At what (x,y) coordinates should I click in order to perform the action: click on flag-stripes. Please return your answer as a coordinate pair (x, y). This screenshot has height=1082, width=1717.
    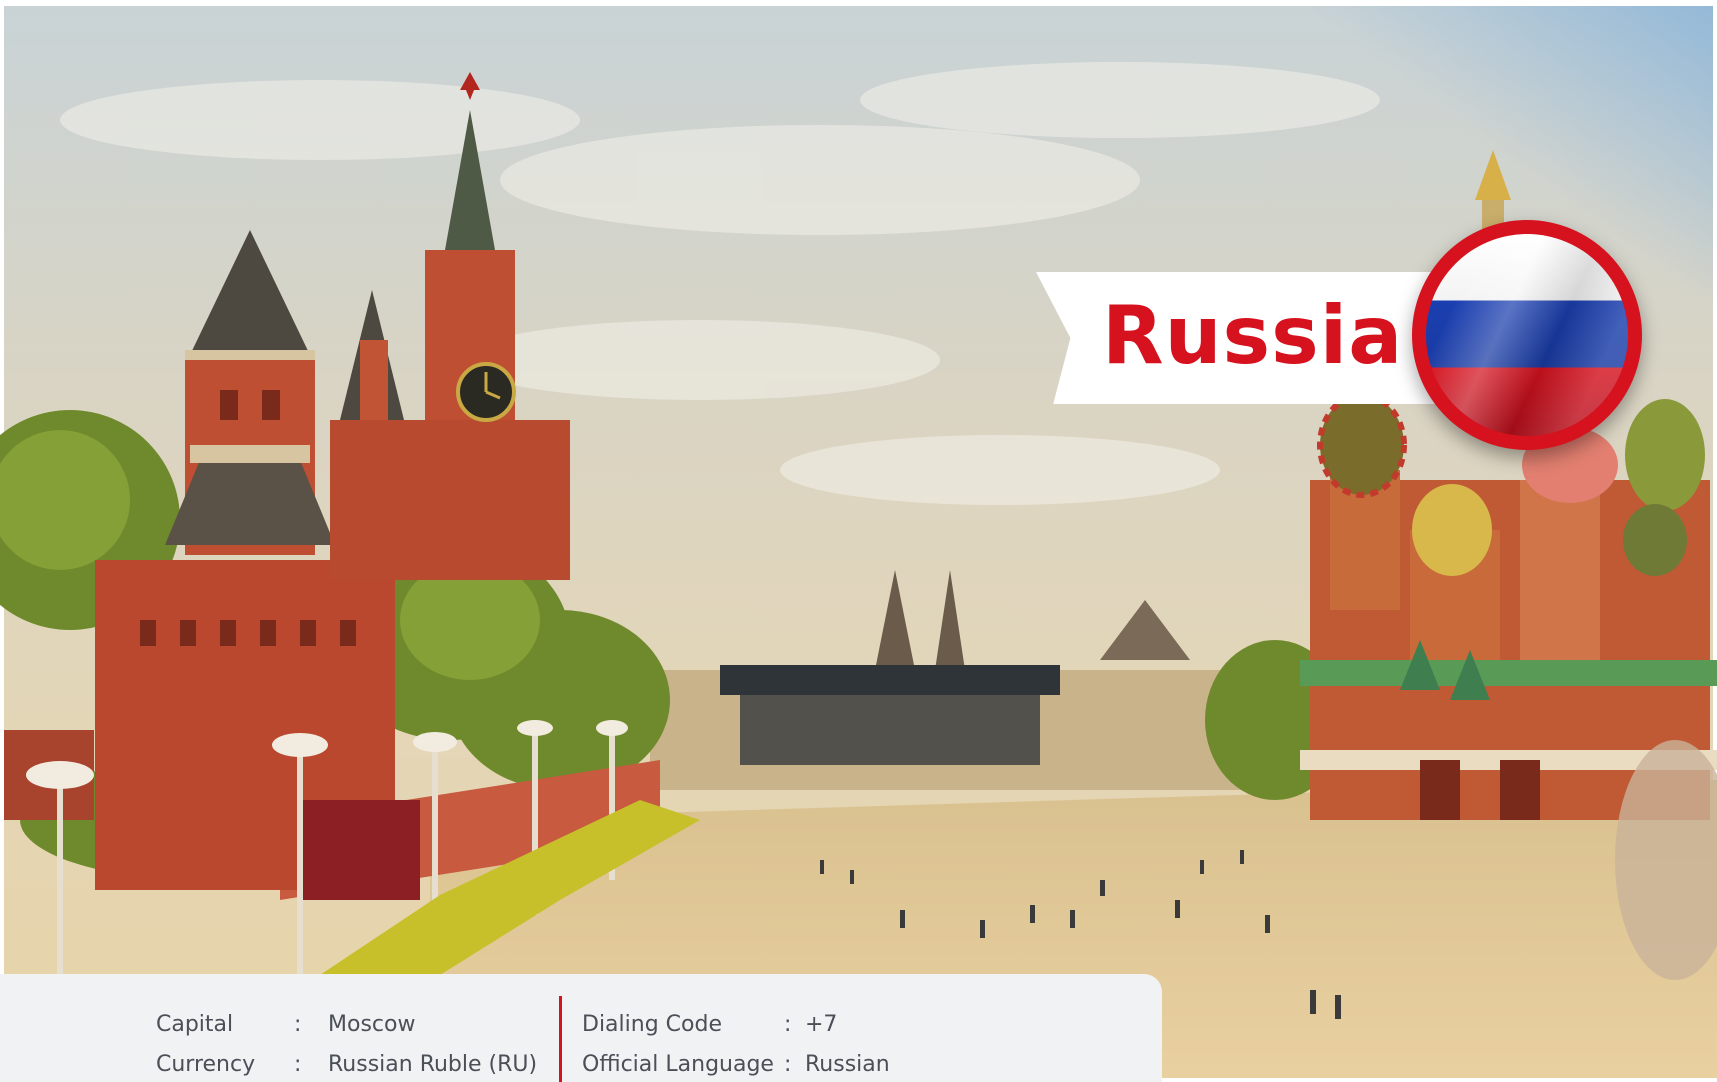
    Looking at the image, I should click on (1527, 335).